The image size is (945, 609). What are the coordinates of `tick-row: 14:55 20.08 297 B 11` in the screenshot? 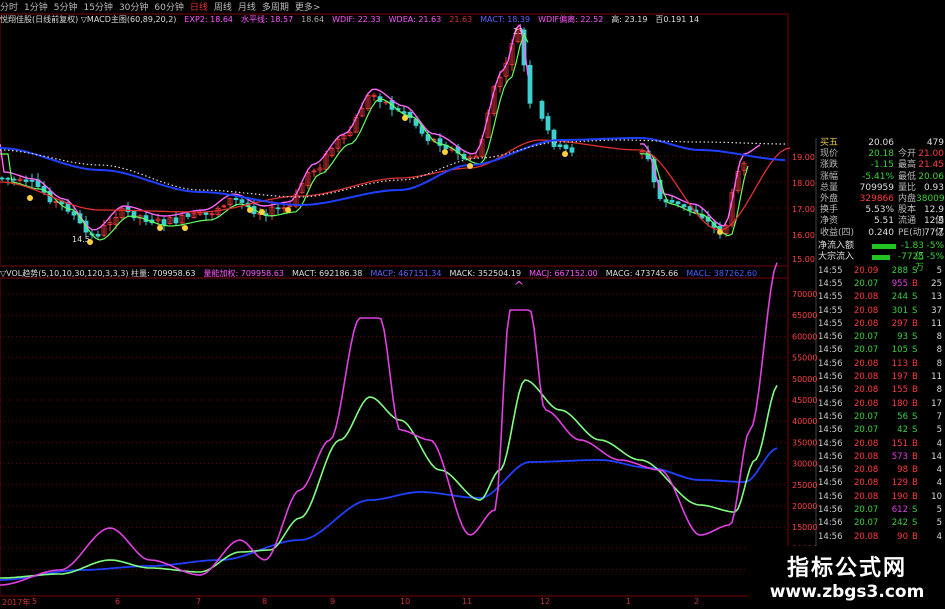 It's located at (880, 324).